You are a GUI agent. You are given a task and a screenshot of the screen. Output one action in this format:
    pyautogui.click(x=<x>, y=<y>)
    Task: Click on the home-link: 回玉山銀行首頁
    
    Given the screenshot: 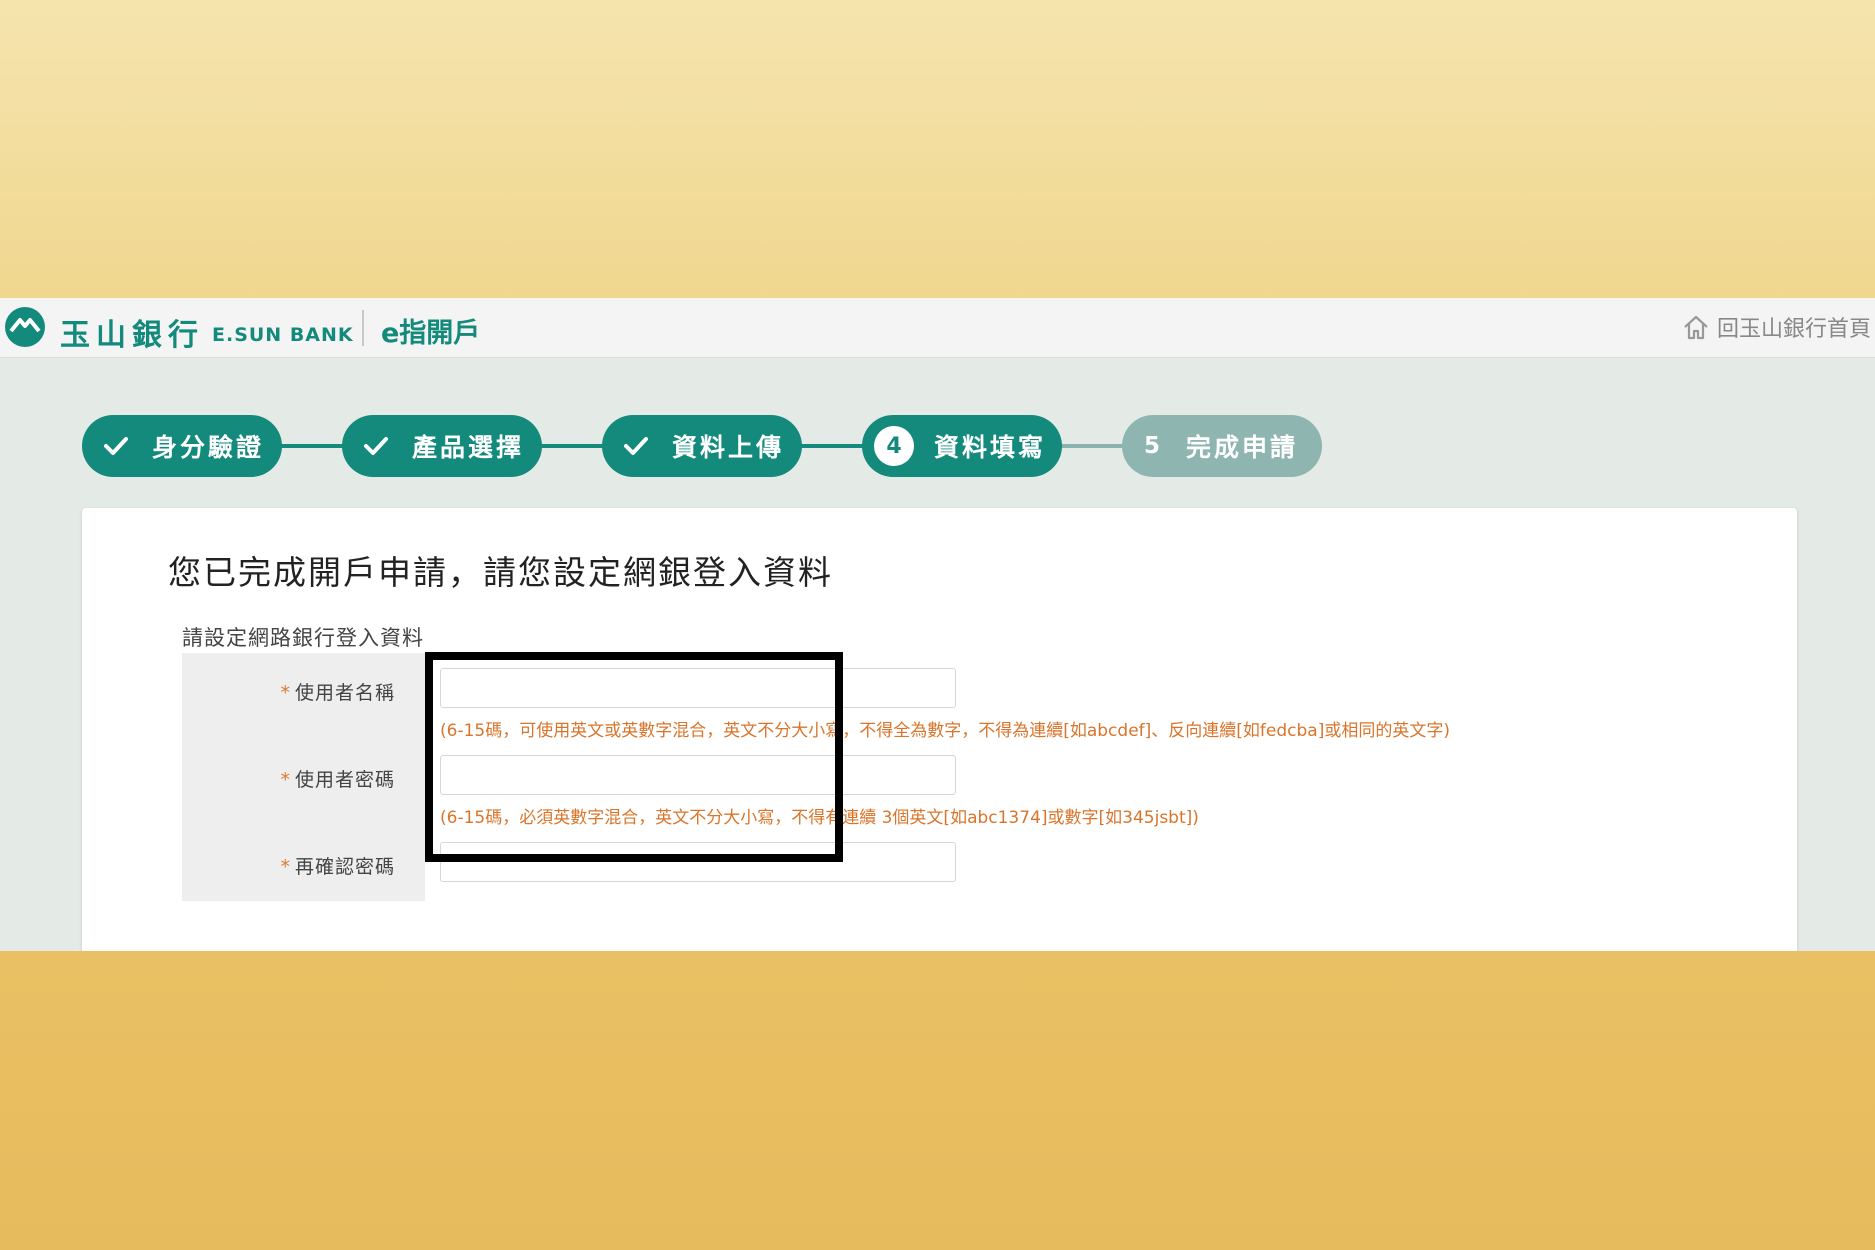 What is the action you would take?
    pyautogui.click(x=1776, y=327)
    